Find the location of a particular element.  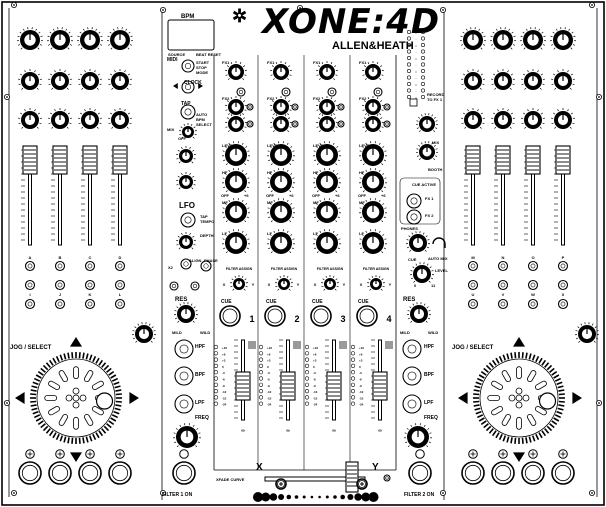

cue-fx2-button is located at coordinates (414, 217).